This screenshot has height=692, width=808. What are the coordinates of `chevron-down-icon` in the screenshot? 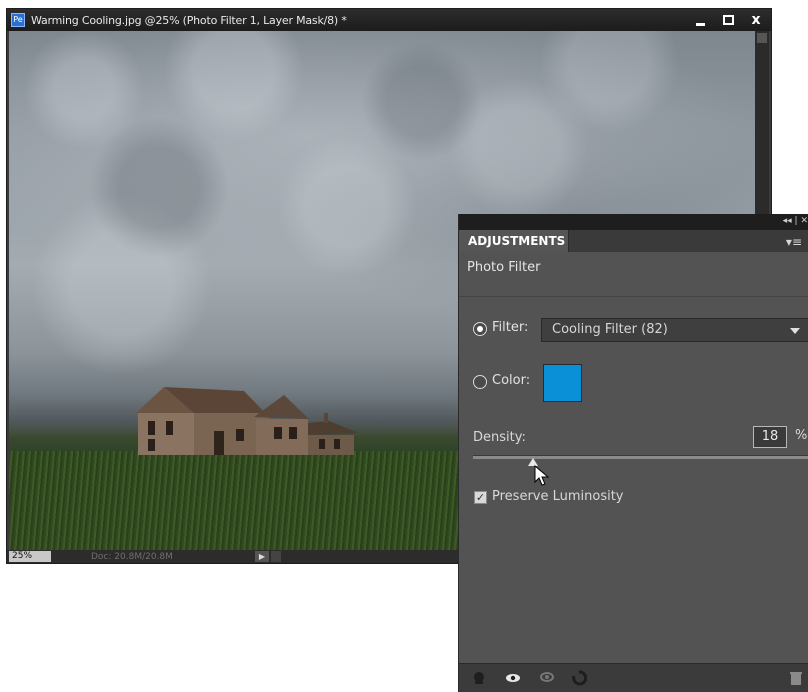 It's located at (795, 331).